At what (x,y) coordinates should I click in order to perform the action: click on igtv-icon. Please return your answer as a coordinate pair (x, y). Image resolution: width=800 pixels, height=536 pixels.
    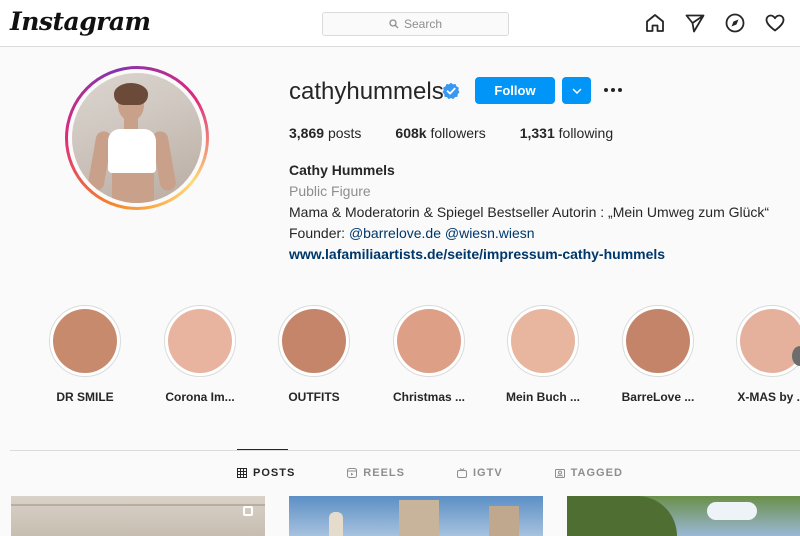
    Looking at the image, I should click on (461, 473).